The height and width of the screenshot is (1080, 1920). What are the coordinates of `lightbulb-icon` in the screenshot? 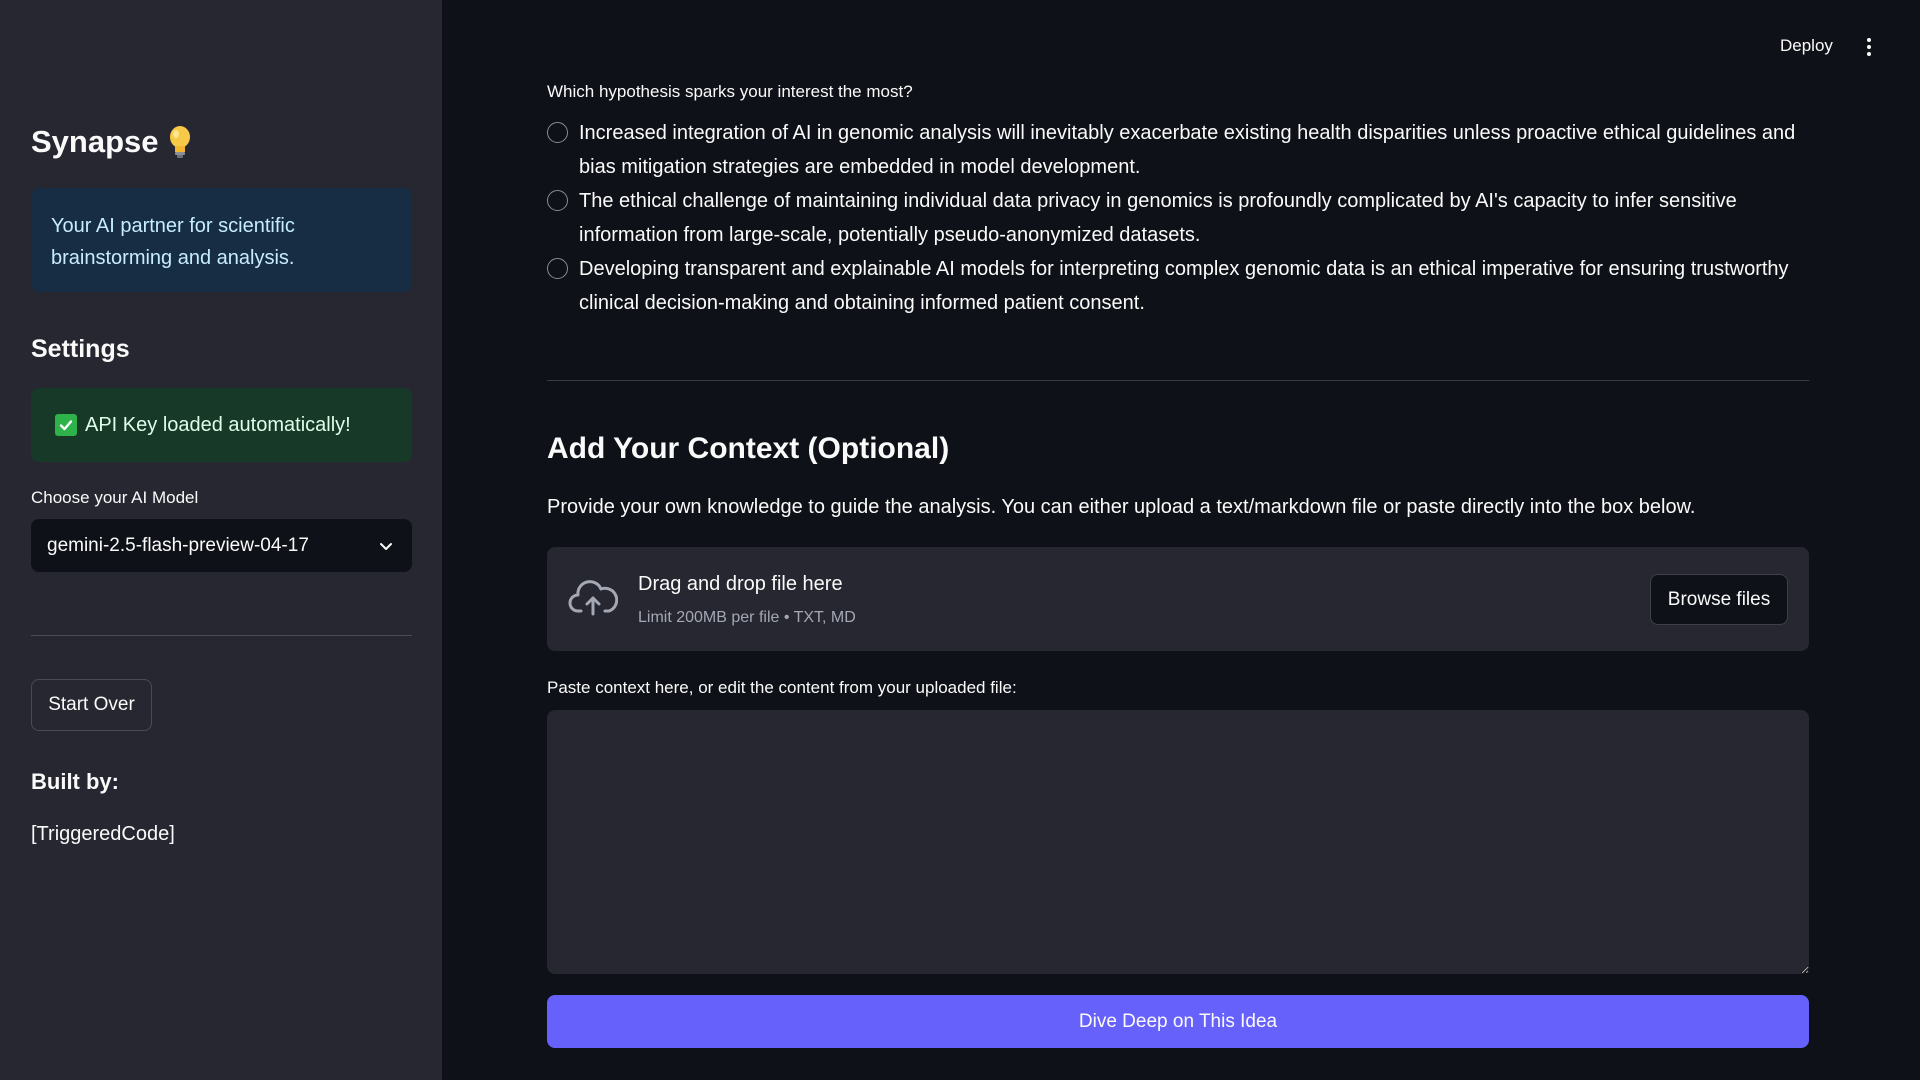 It's located at (179, 142).